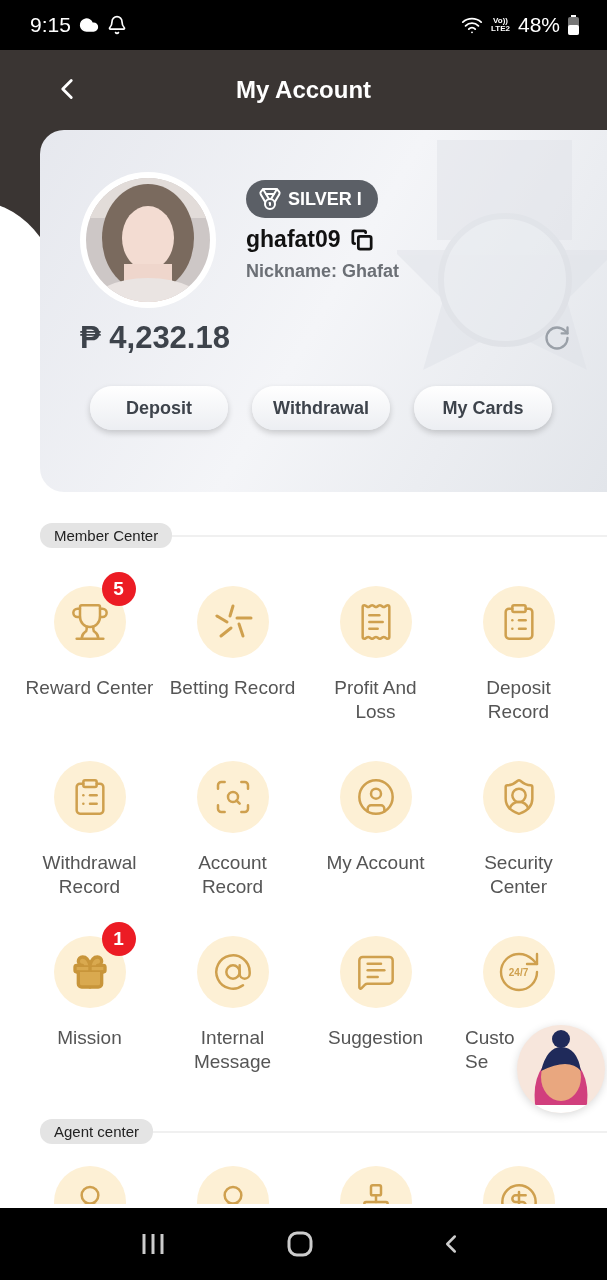  I want to click on menu-label: Internal Message, so click(232, 1050).